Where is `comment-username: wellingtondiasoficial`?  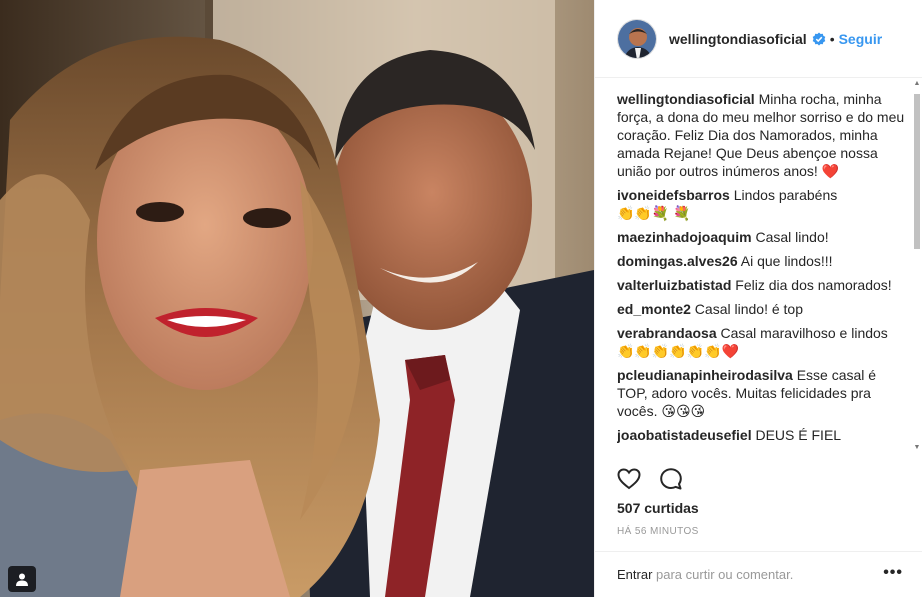 comment-username: wellingtondiasoficial is located at coordinates (686, 99).